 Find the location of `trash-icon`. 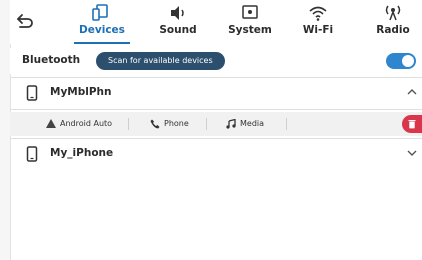

trash-icon is located at coordinates (412, 124).